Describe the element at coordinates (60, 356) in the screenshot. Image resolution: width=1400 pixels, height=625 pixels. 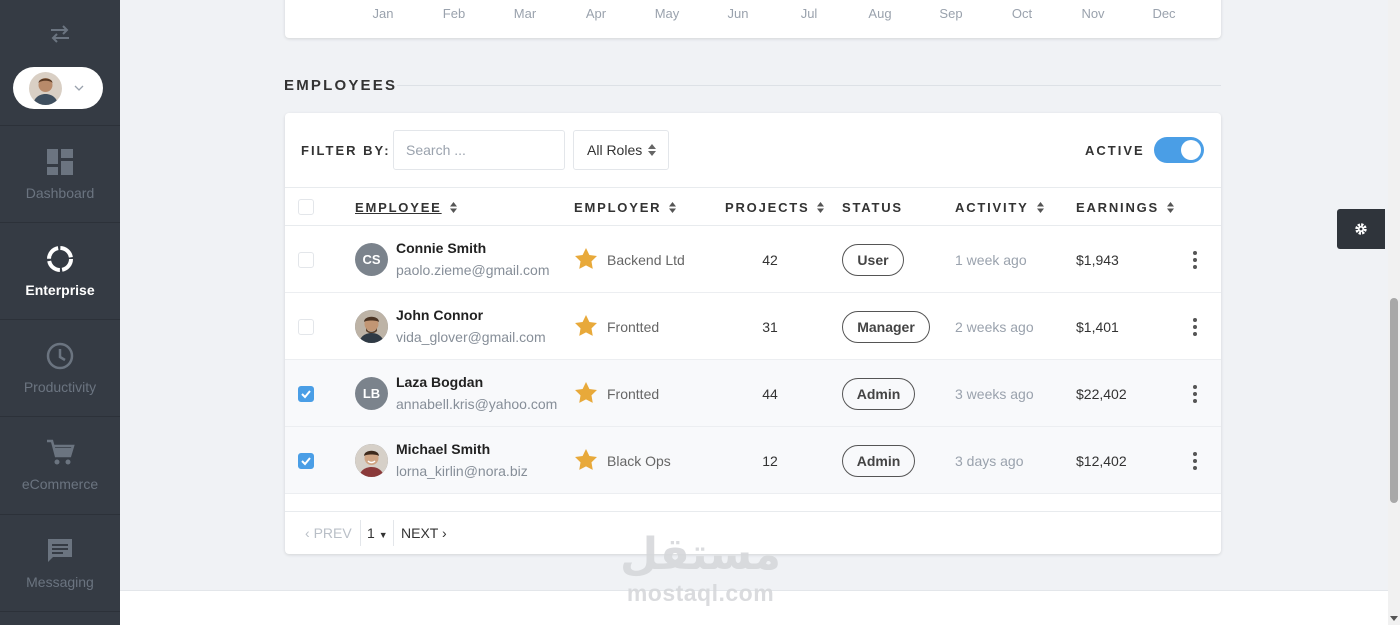
I see `clock-icon` at that location.